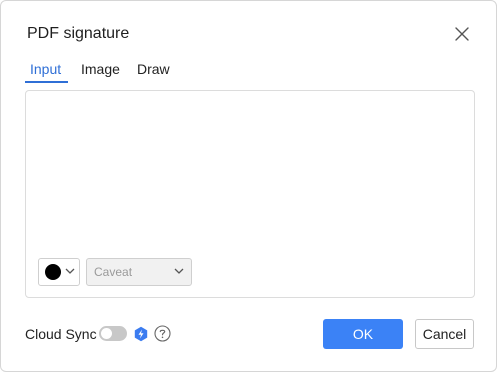  I want to click on cloud-sync-toggle, so click(113, 333).